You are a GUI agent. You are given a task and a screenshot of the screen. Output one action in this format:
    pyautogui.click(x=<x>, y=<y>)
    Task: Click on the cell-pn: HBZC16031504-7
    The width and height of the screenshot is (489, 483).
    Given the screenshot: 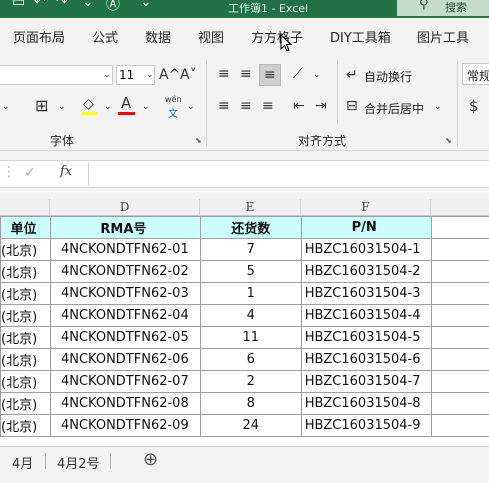 What is the action you would take?
    pyautogui.click(x=366, y=381)
    